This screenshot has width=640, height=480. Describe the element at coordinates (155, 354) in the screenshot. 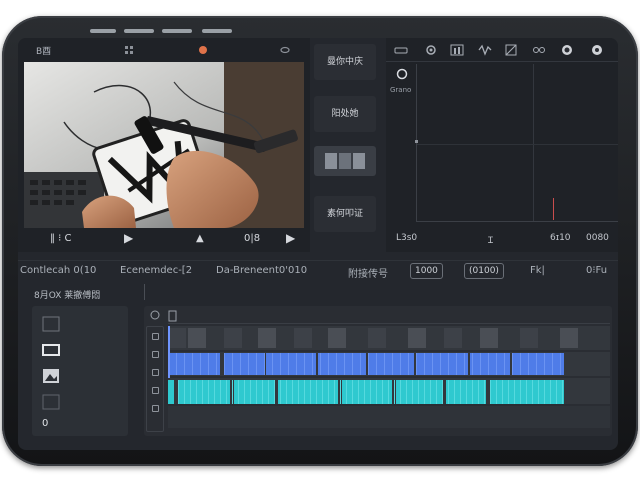

I see `track-eye-icon` at that location.